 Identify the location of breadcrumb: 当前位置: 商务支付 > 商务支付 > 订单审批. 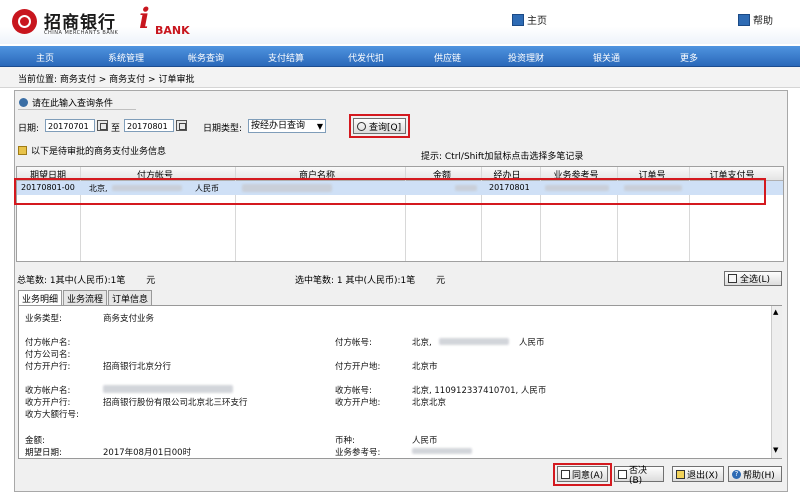
(106, 78).